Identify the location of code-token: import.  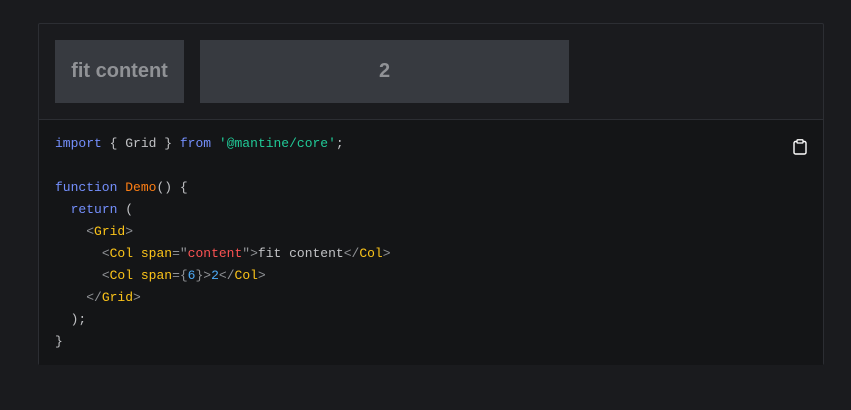
(78, 143).